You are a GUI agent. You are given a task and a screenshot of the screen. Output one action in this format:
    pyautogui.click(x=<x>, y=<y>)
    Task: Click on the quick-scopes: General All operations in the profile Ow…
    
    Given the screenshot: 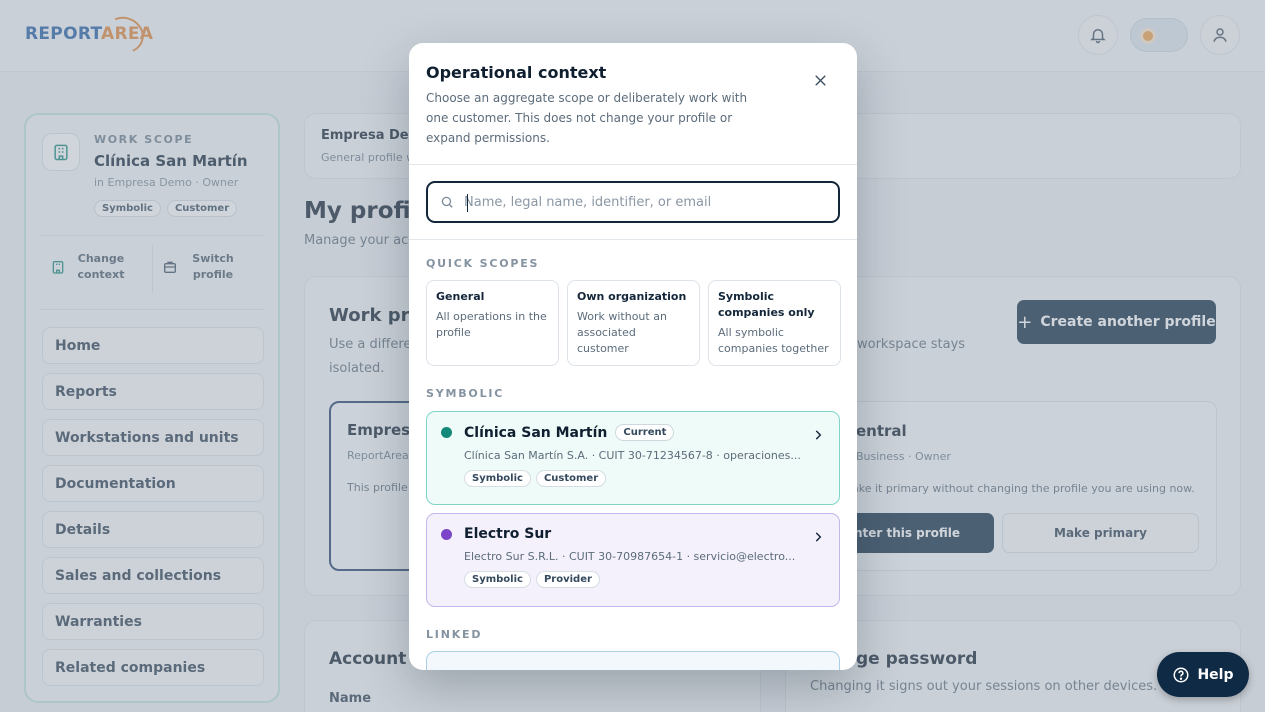 What is the action you would take?
    pyautogui.click(x=633, y=323)
    